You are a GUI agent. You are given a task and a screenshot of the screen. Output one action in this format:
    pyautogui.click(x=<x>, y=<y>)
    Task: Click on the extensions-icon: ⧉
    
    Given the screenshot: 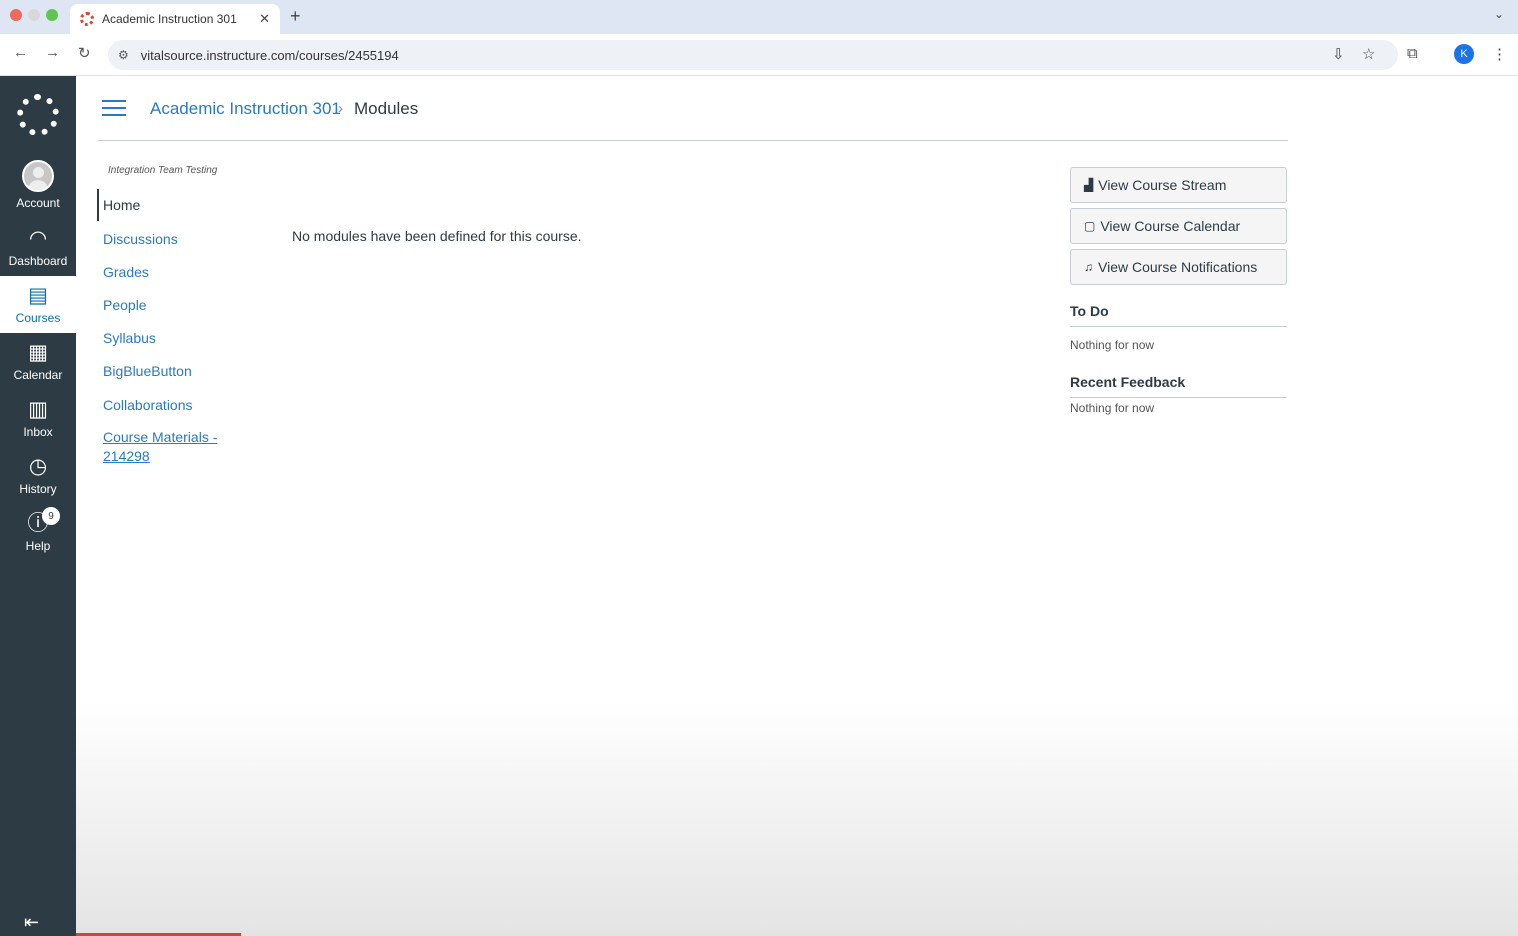 What is the action you would take?
    pyautogui.click(x=1412, y=53)
    